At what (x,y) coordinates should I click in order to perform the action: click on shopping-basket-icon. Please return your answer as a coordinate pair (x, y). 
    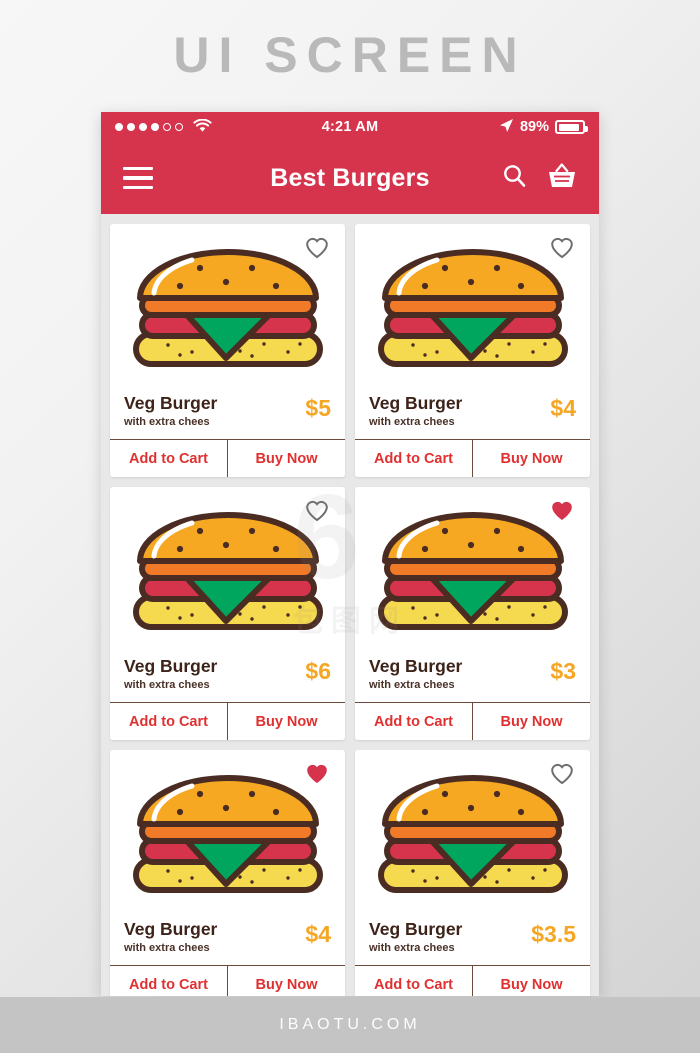
    Looking at the image, I should click on (562, 178).